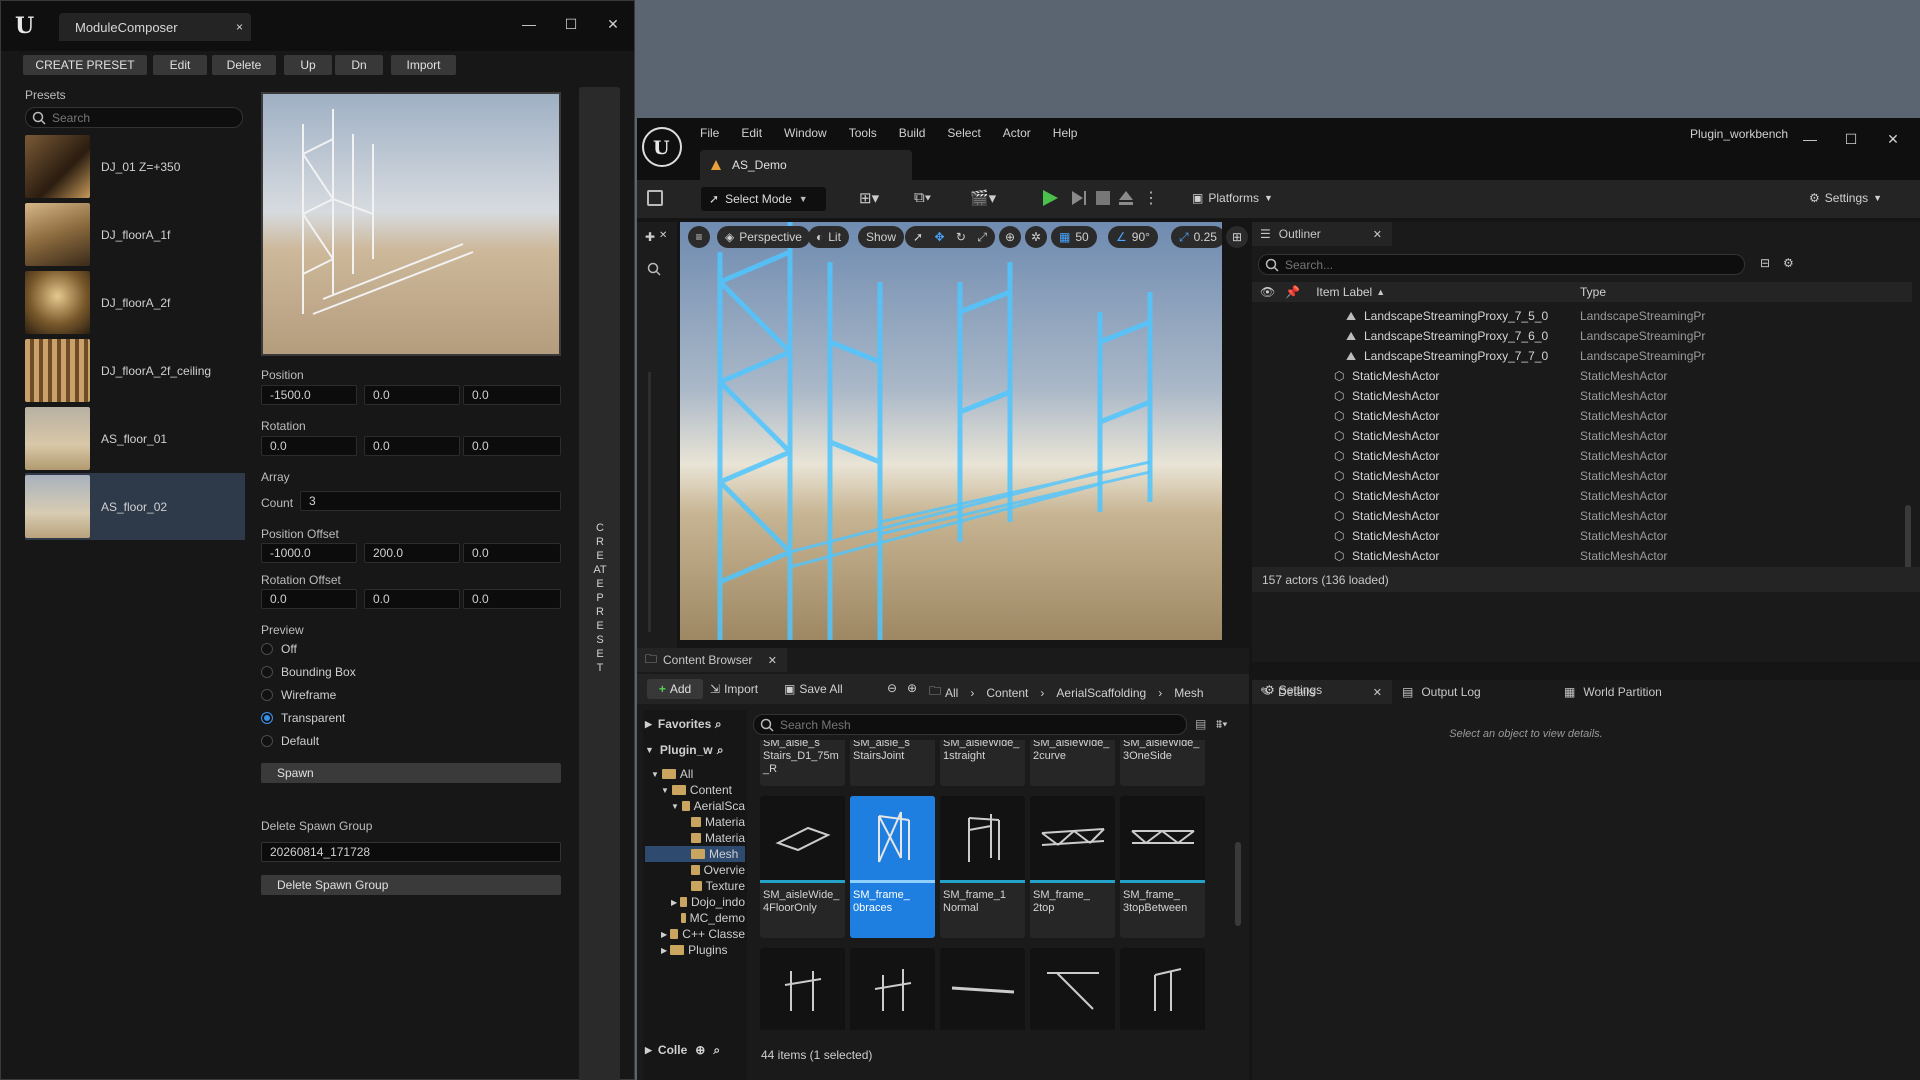 The image size is (1920, 1080). Describe the element at coordinates (85, 65) in the screenshot. I see `create-preset-button: CREATE PRESET` at that location.